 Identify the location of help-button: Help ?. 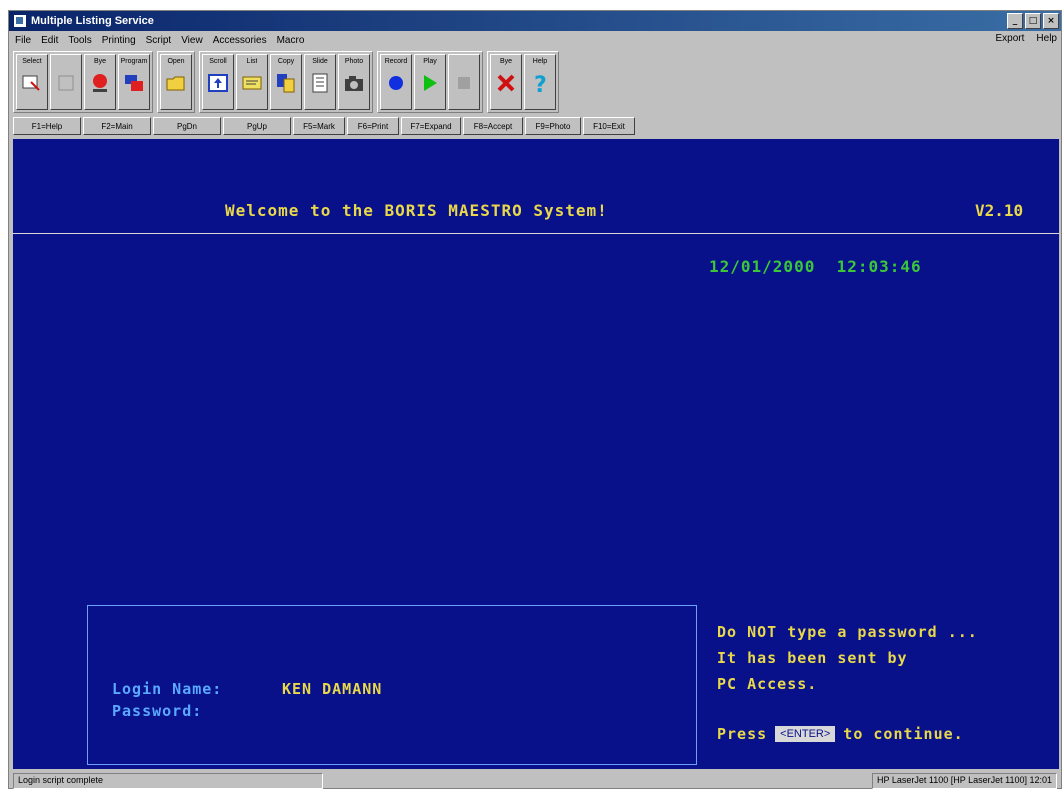
(540, 82).